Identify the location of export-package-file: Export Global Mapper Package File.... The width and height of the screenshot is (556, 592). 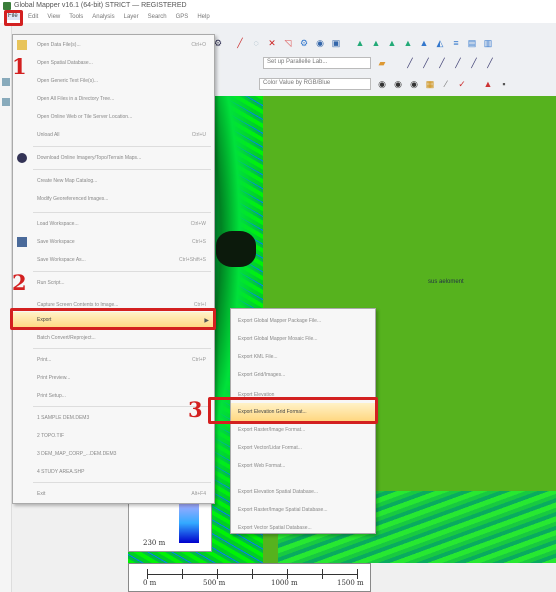
(303, 321).